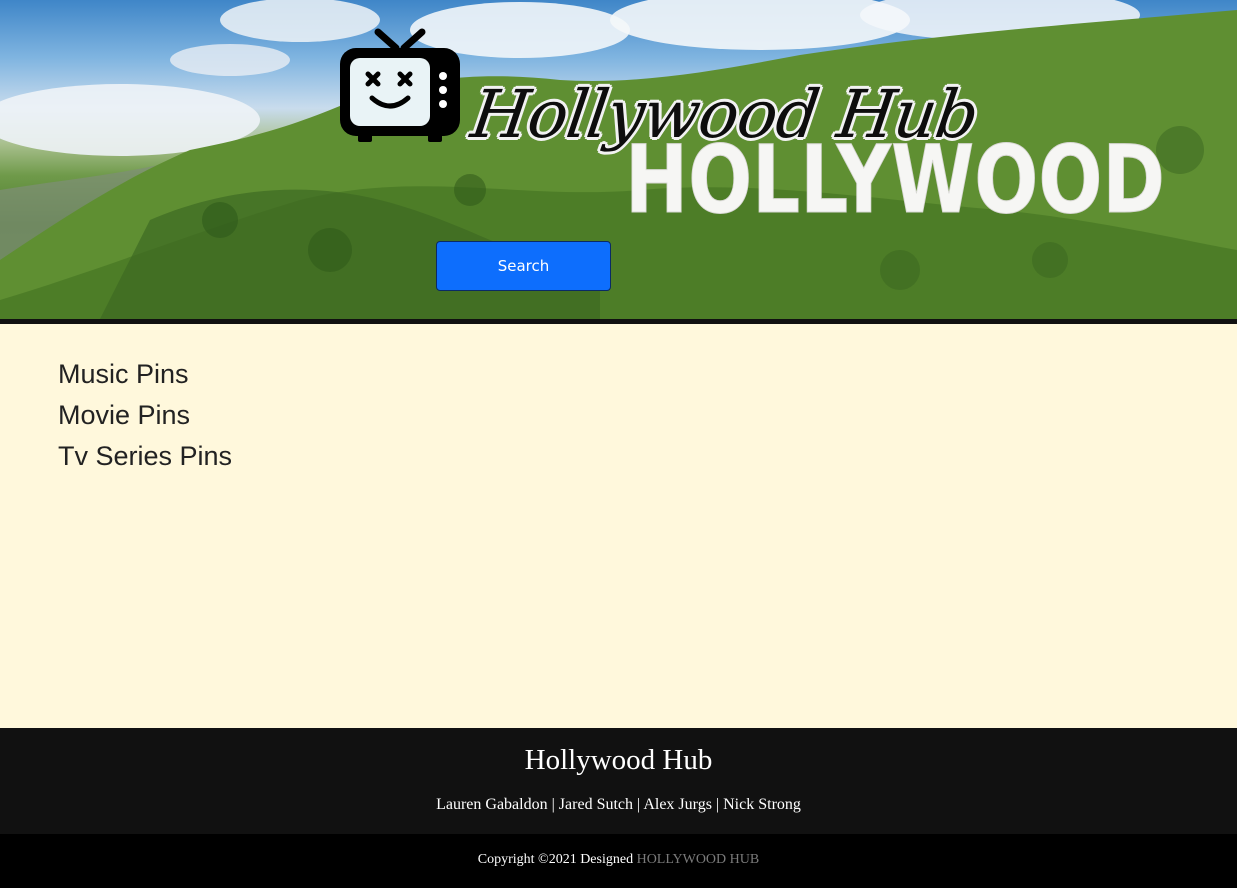 The width and height of the screenshot is (1237, 888). I want to click on list-item: Tv Series Pins, so click(145, 456).